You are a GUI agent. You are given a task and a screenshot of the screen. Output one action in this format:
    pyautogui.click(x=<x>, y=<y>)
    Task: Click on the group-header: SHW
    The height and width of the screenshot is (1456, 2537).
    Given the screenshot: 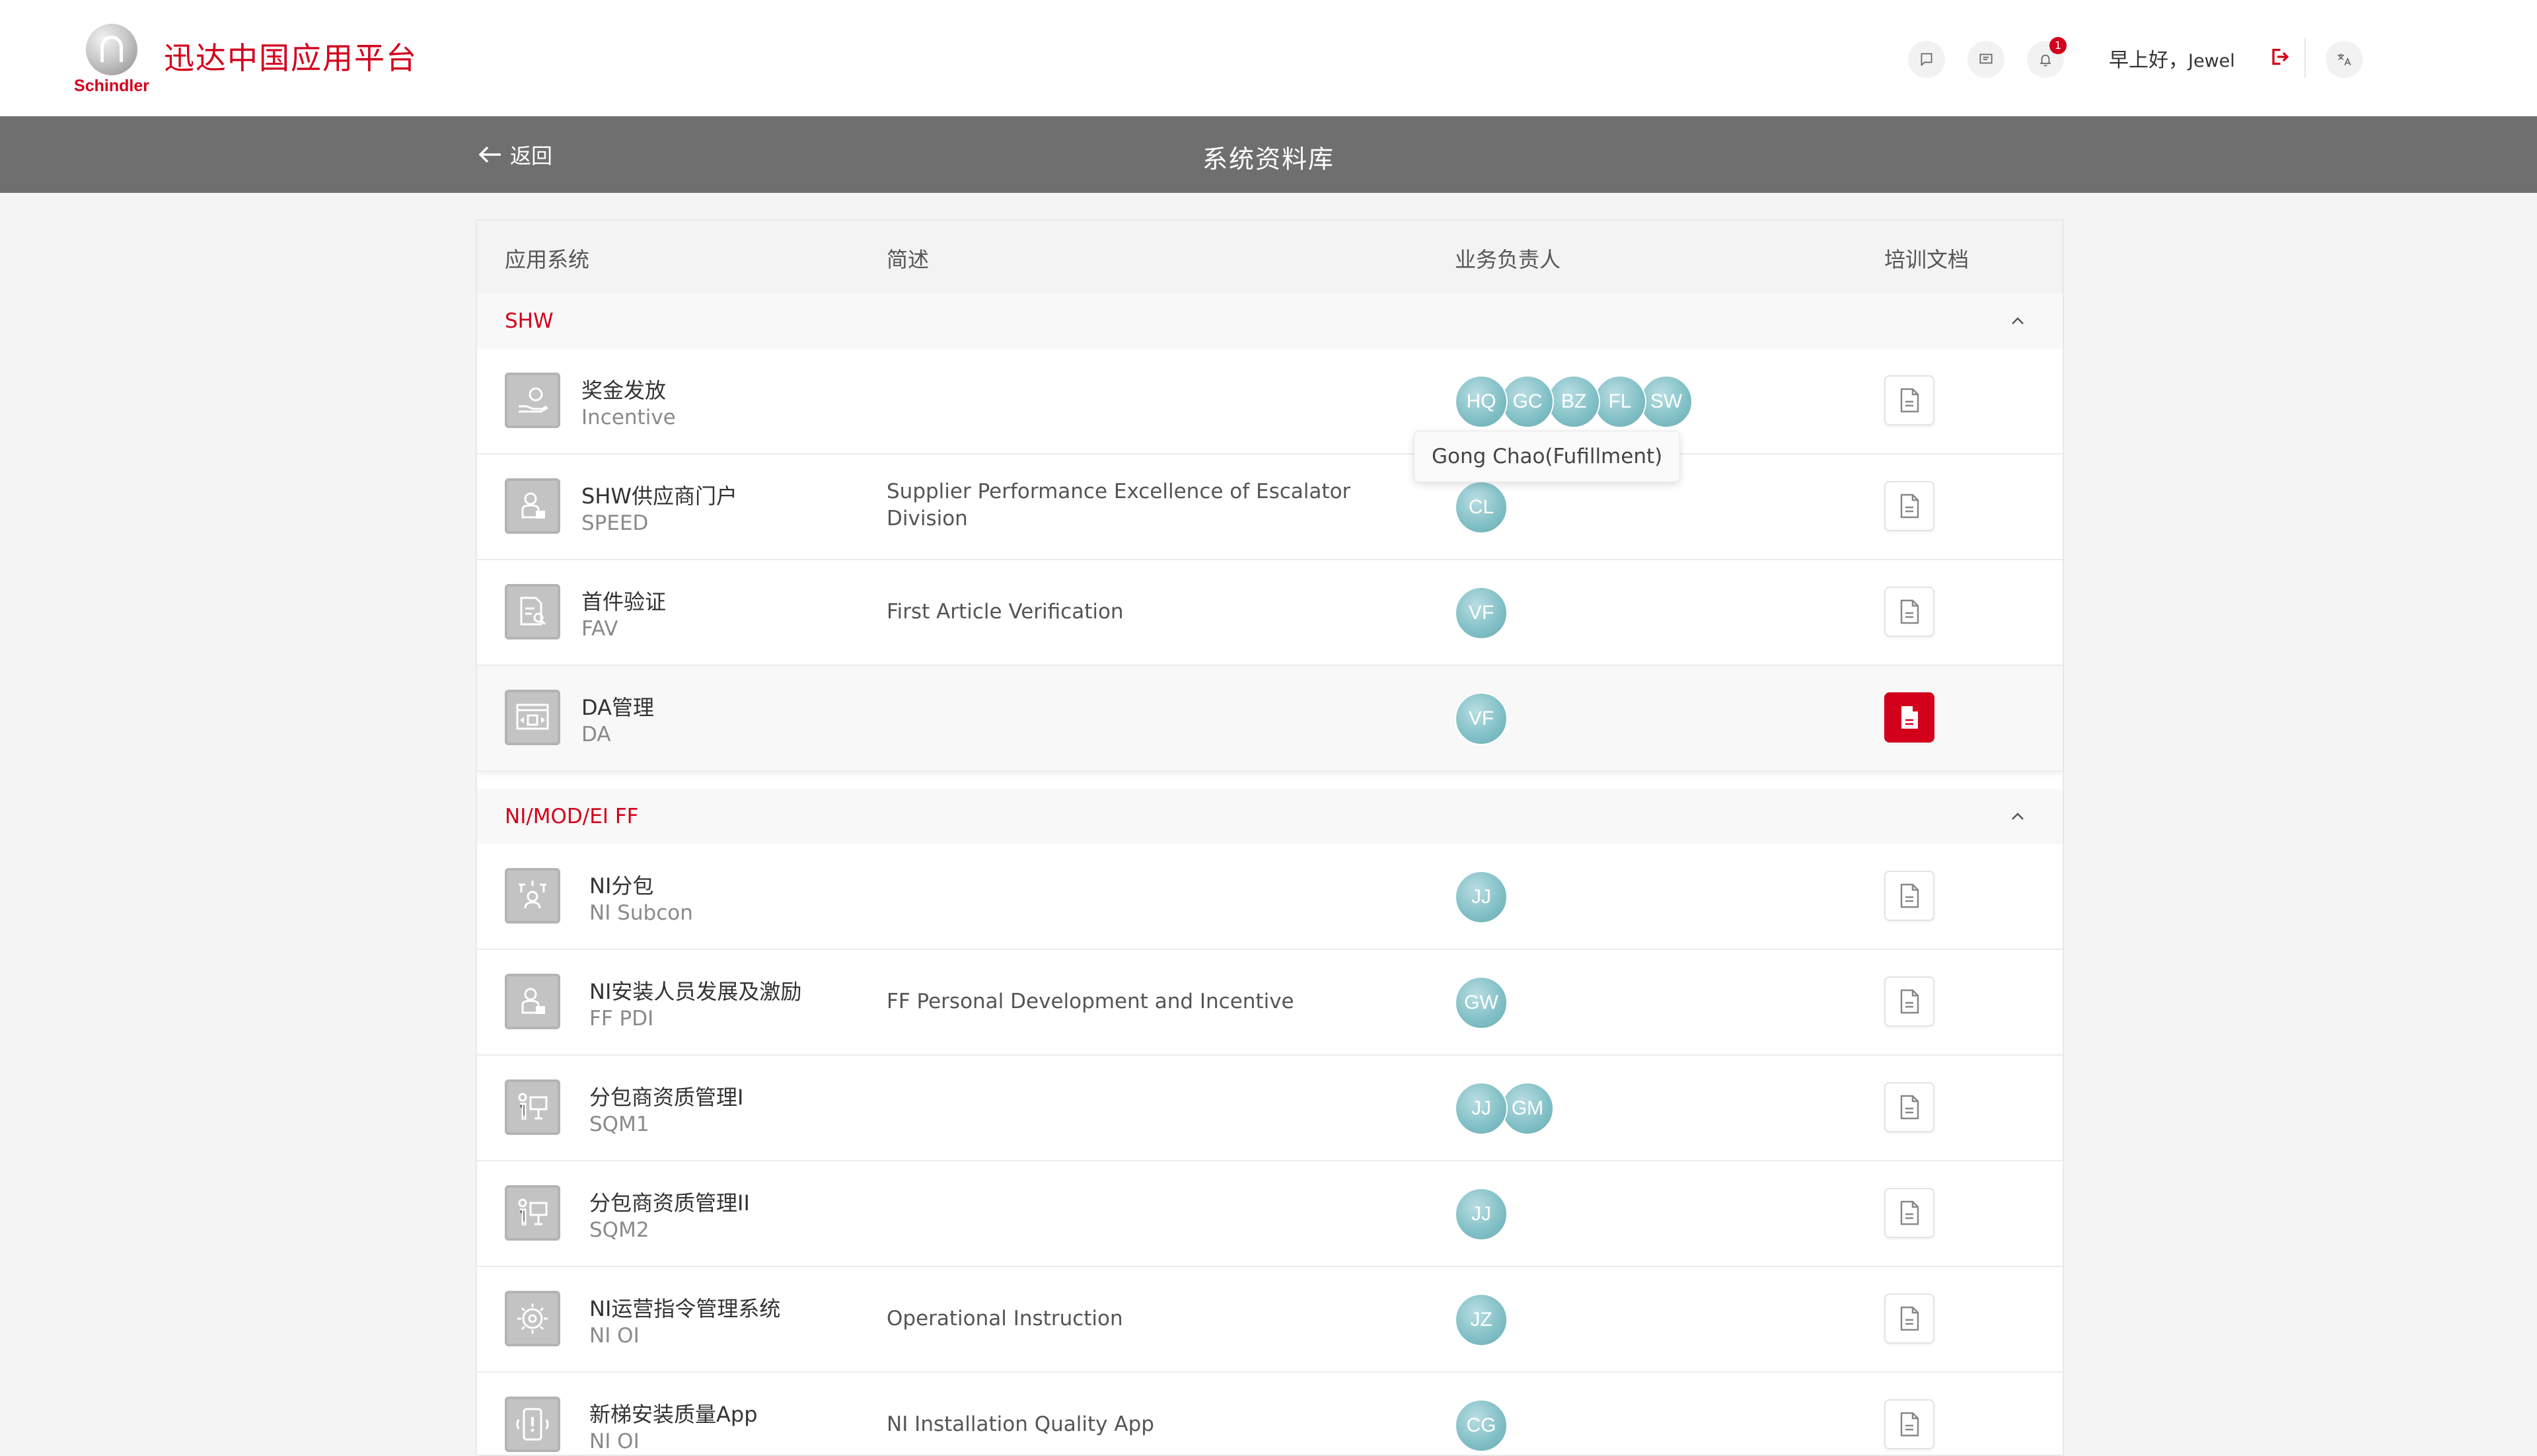 What is the action you would take?
    pyautogui.click(x=1270, y=321)
    